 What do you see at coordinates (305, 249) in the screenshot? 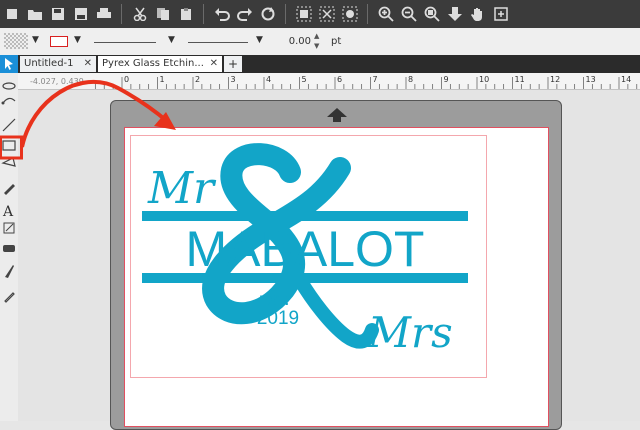
I see `surname-text: MABALOT` at bounding box center [305, 249].